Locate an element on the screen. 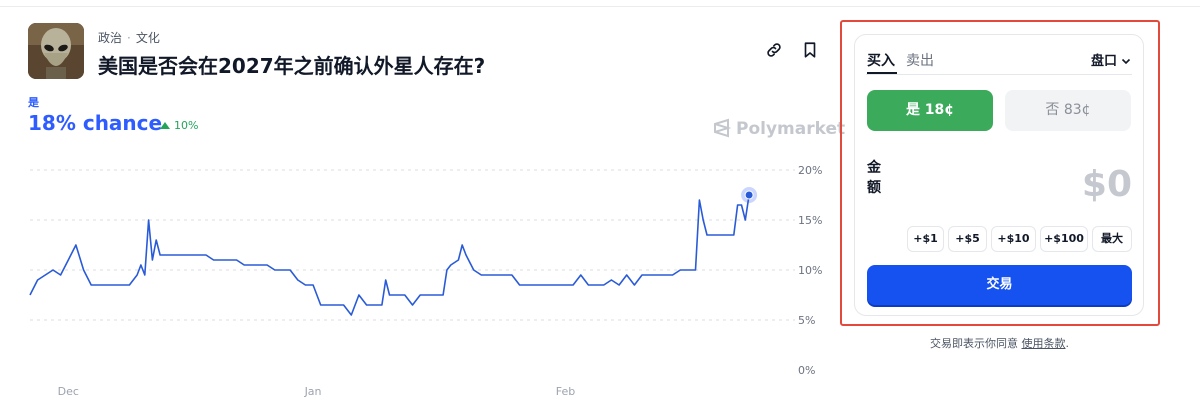 The image size is (1200, 400). brand-watermark: Polymarket is located at coordinates (778, 128).